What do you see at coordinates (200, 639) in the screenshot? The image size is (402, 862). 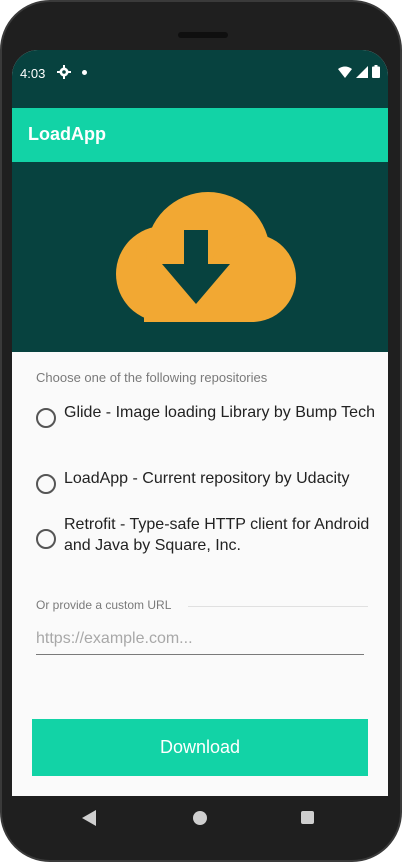 I see `custom-url-input` at bounding box center [200, 639].